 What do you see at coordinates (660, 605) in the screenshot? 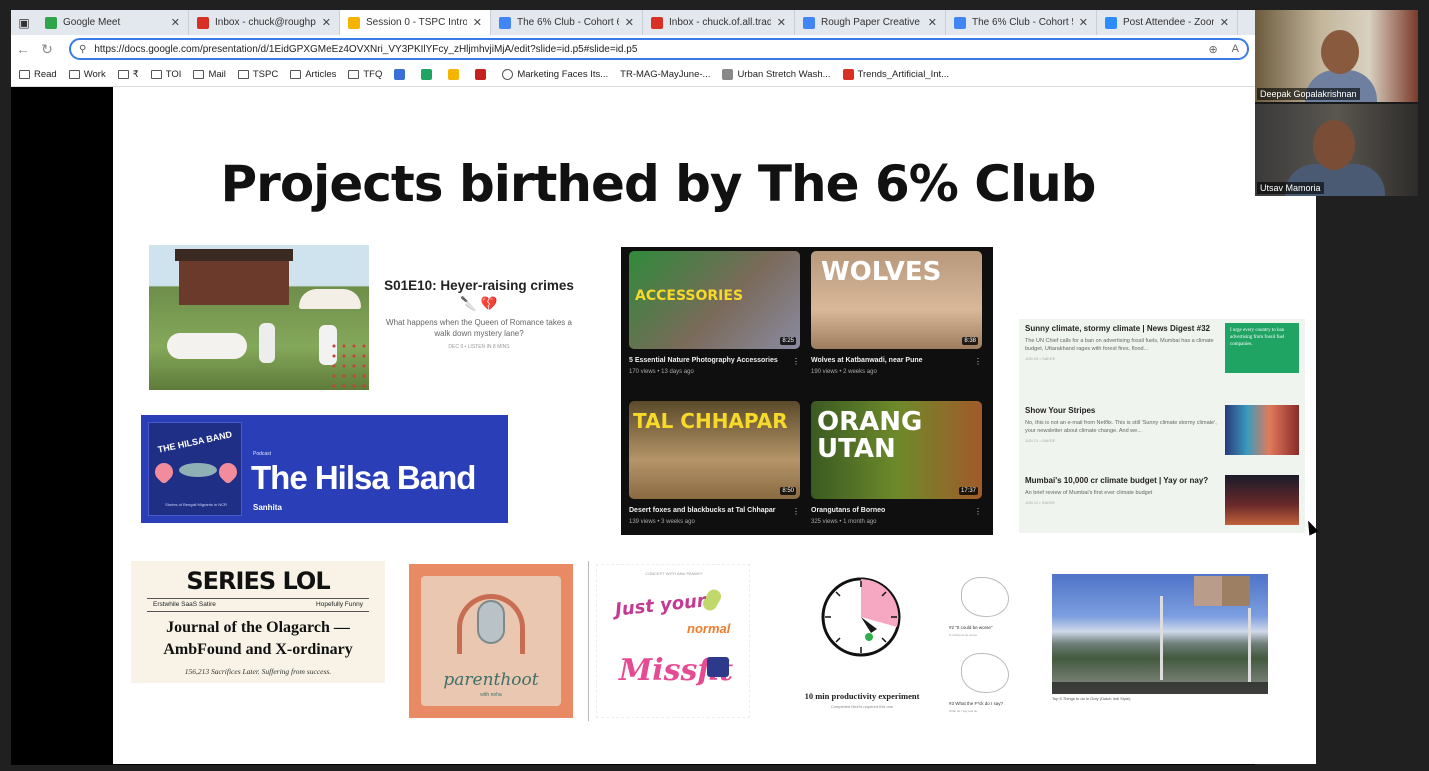
I see `missfit-just: Just your` at bounding box center [660, 605].